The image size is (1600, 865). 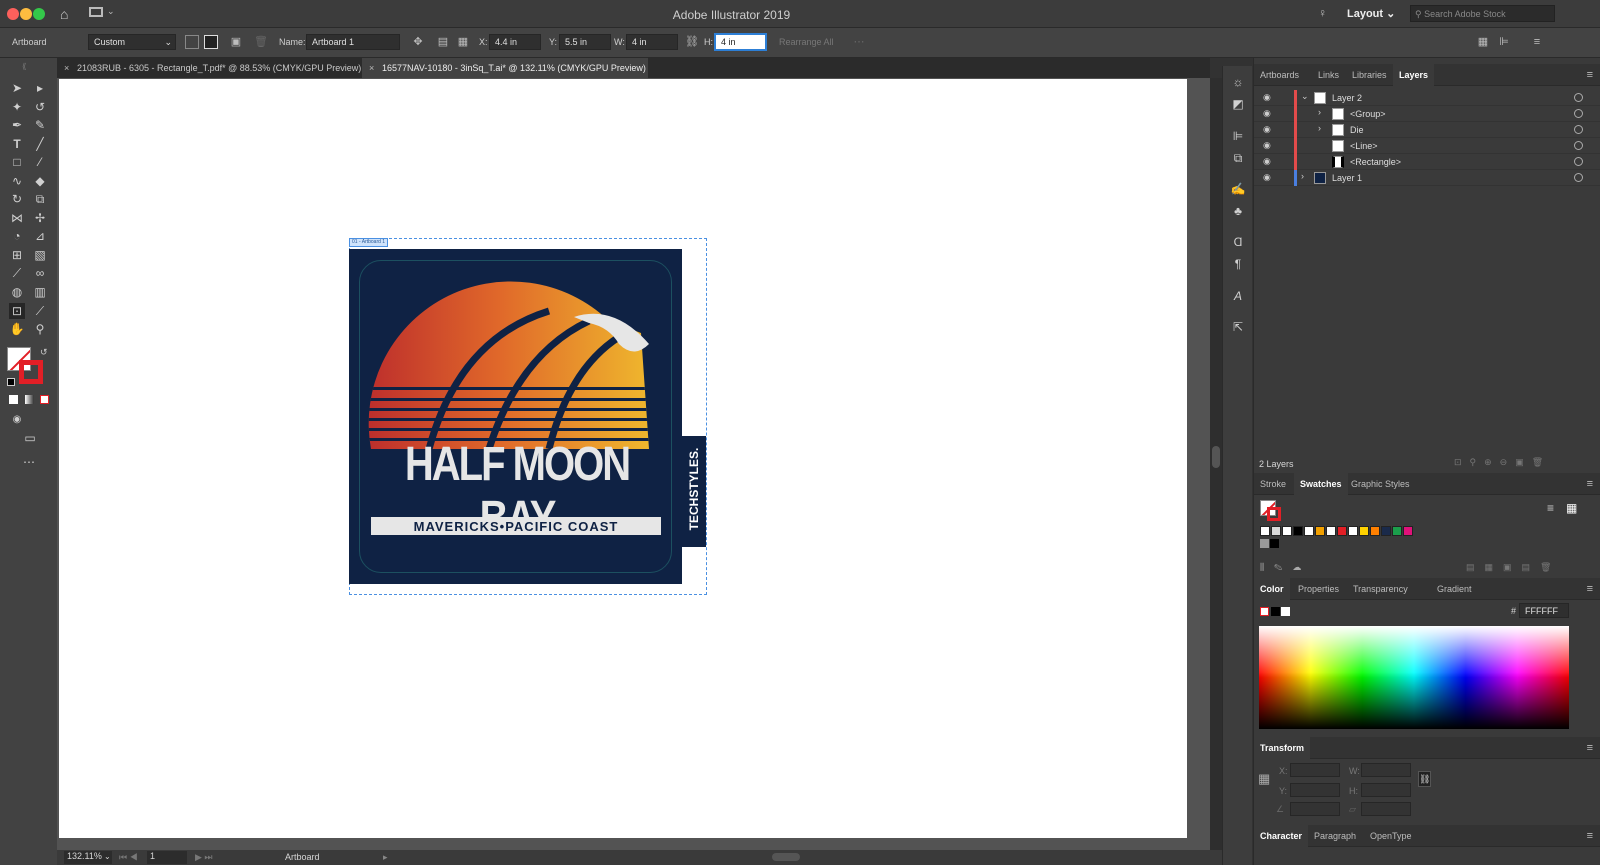 What do you see at coordinates (1238, 136) in the screenshot?
I see `align-panel-icon: ⊫` at bounding box center [1238, 136].